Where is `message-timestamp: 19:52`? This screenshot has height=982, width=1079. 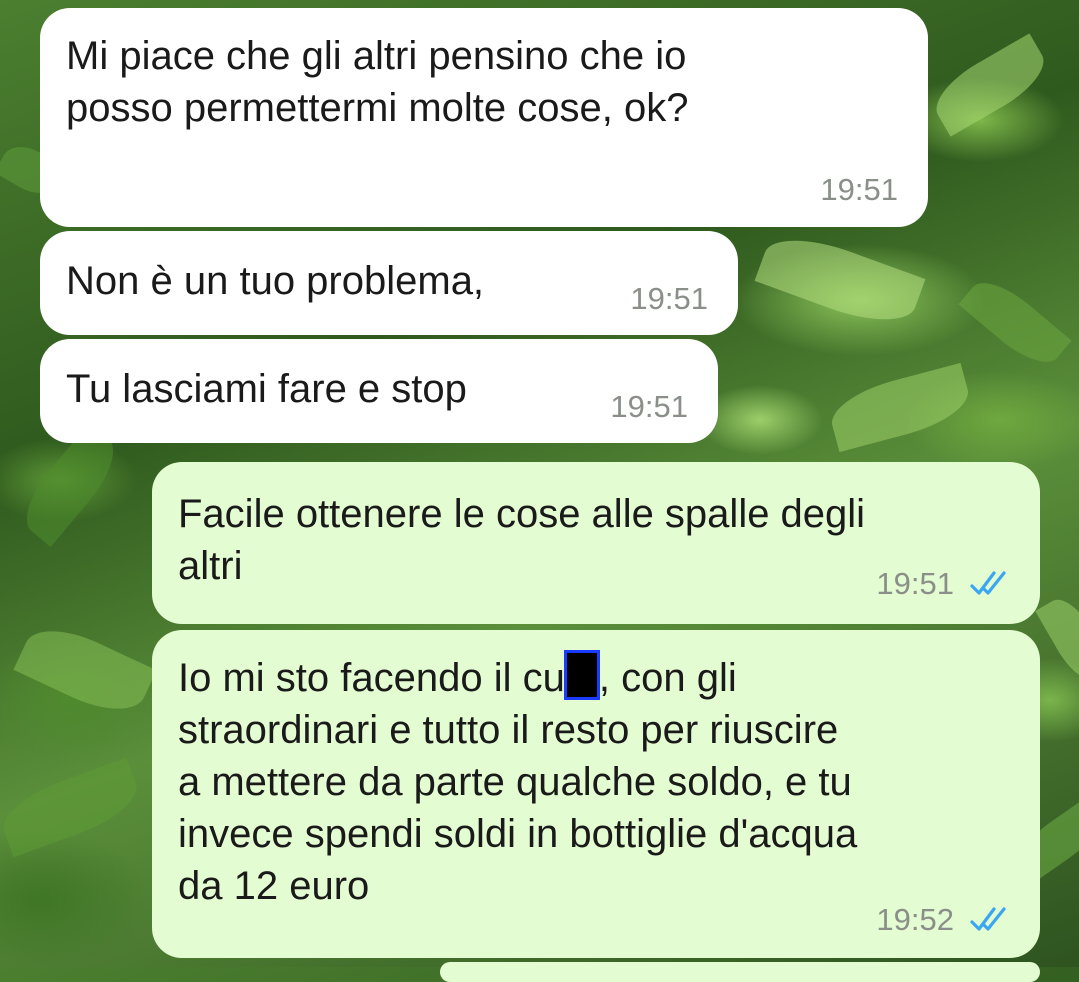
message-timestamp: 19:52 is located at coordinates (915, 919).